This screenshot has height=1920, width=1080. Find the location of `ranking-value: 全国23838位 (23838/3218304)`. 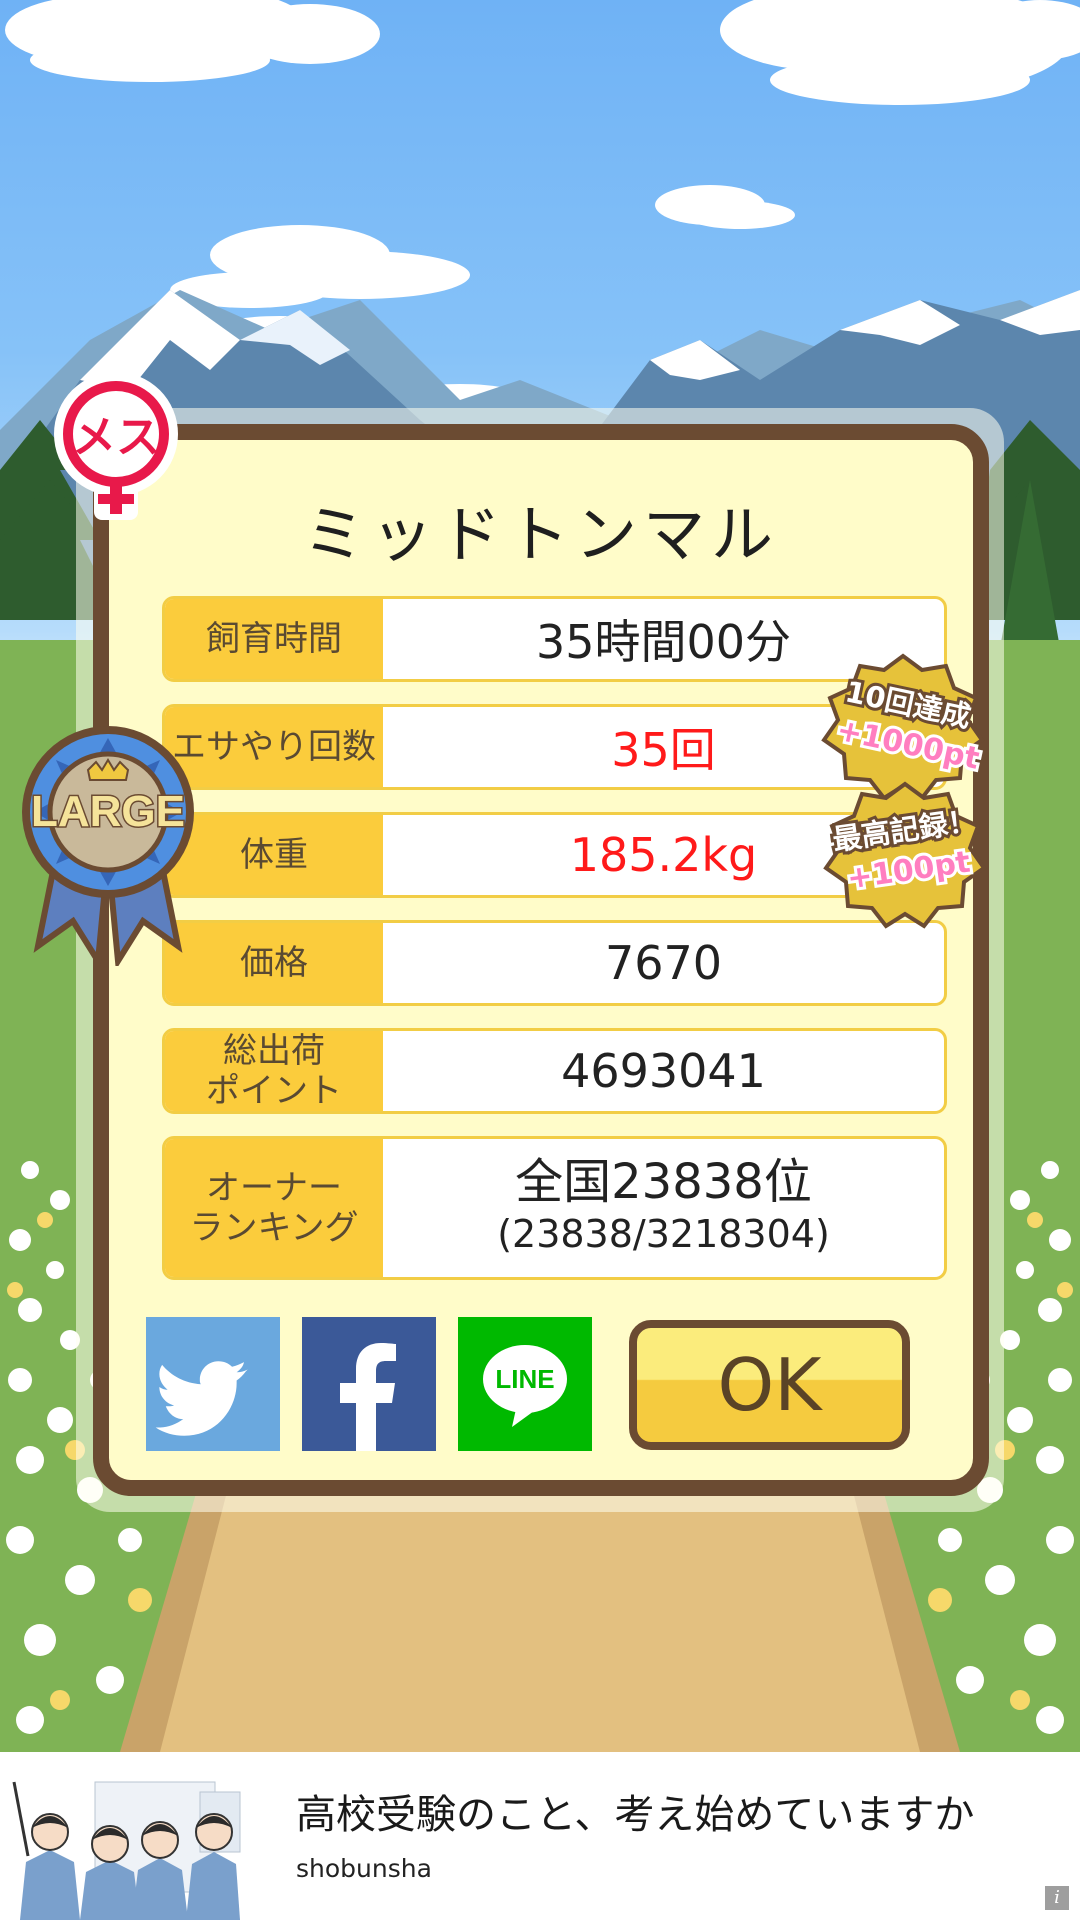

ranking-value: 全国23838位 (23838/3218304) is located at coordinates (663, 1208).